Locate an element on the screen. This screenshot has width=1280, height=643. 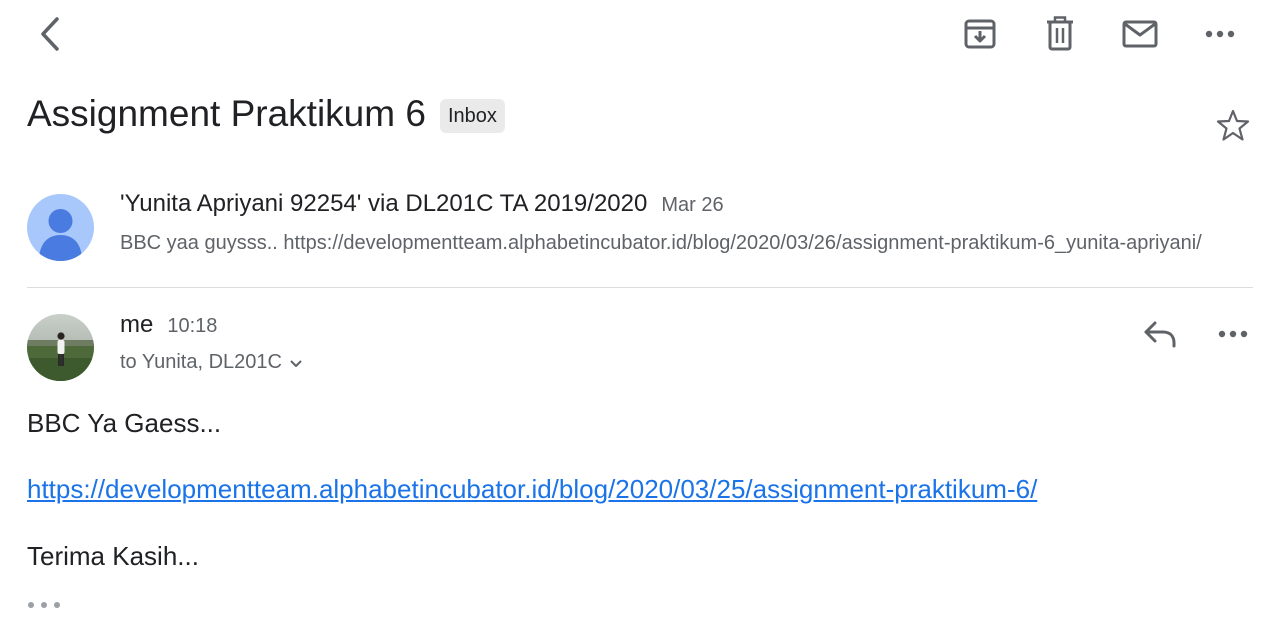
message-divider is located at coordinates (640, 287).